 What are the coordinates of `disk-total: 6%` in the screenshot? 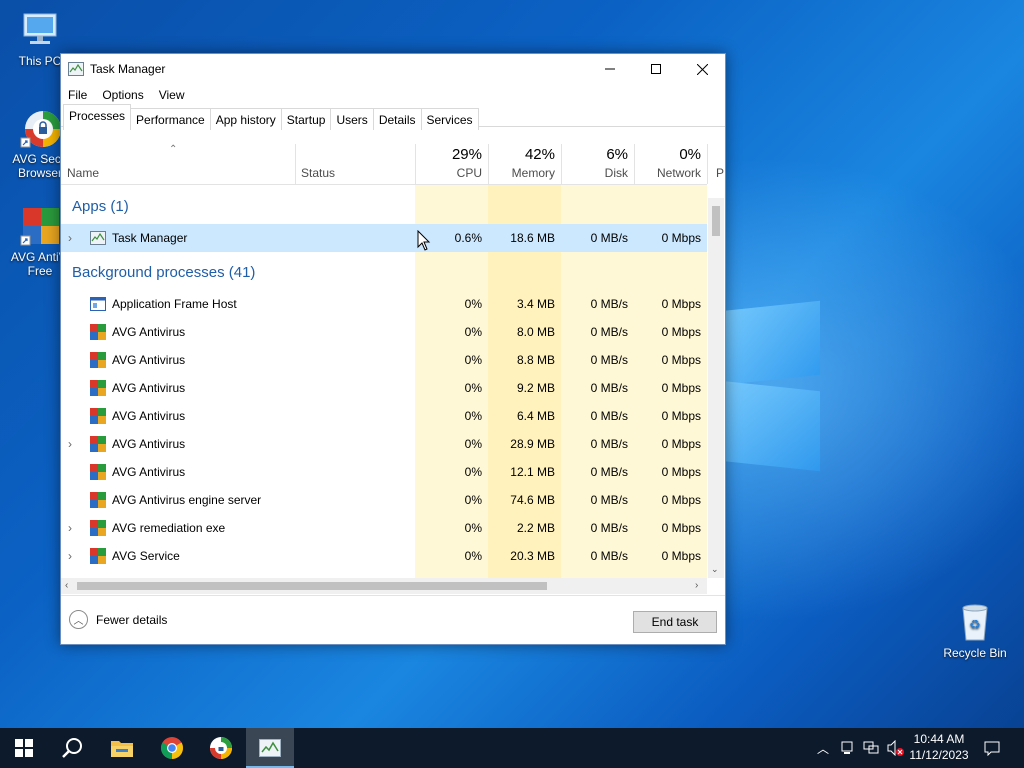 It's located at (617, 154).